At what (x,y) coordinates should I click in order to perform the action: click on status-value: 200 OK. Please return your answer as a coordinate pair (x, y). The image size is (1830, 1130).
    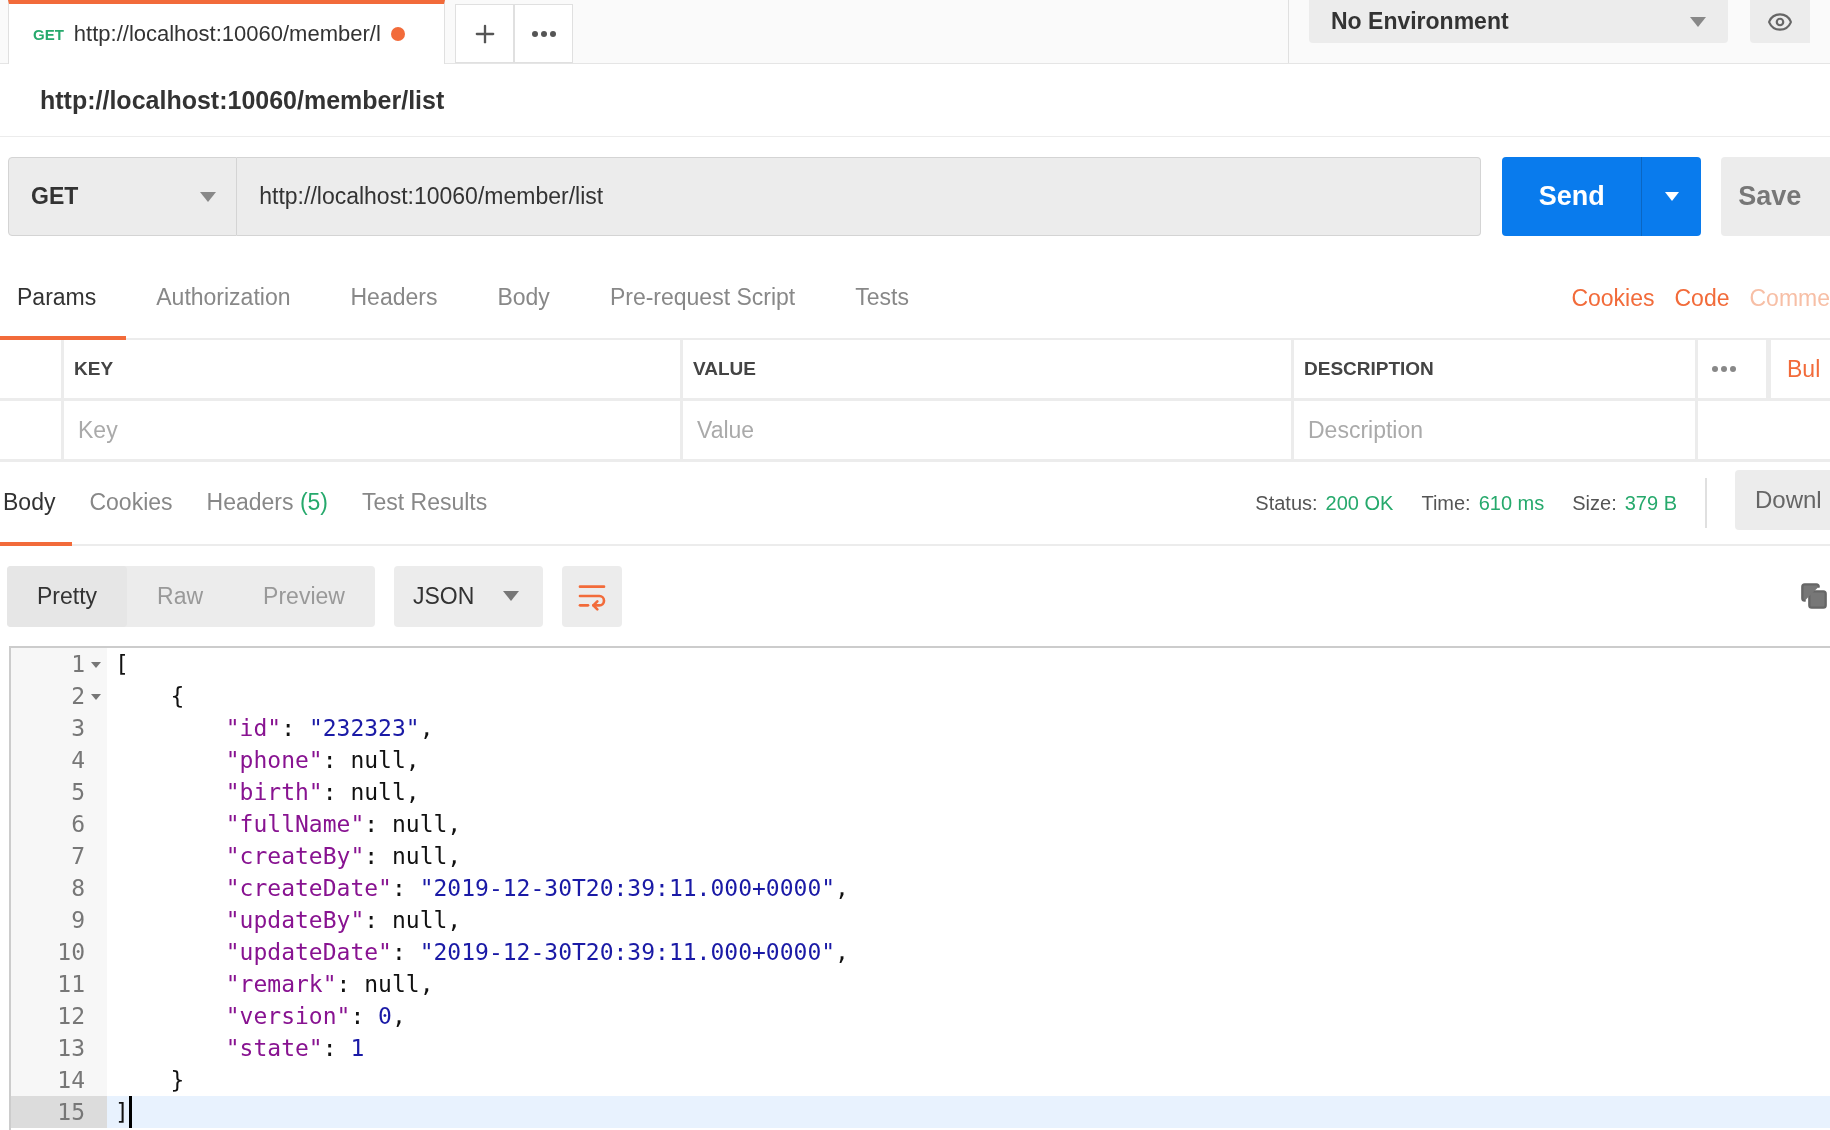
    Looking at the image, I should click on (1359, 503).